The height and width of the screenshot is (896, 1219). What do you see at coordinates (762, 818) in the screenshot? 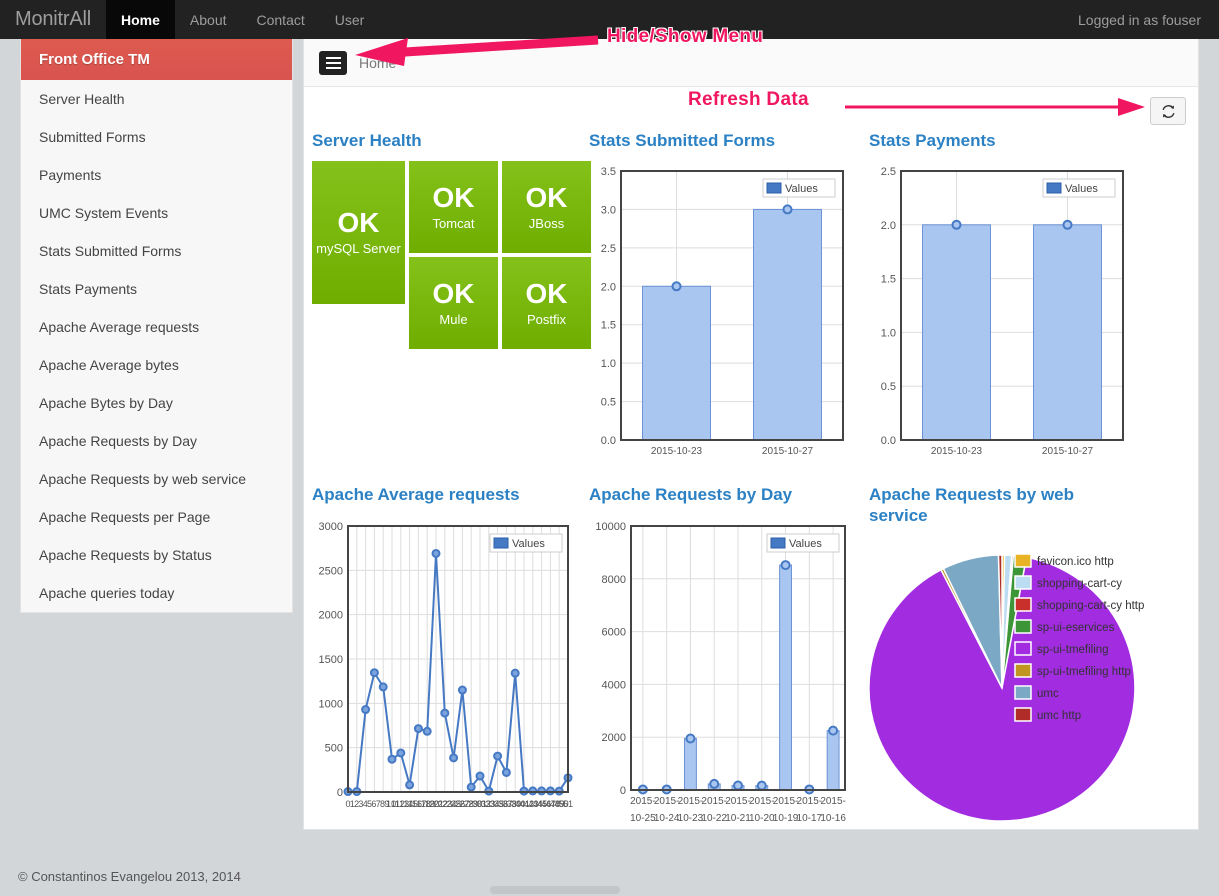
I see `svg-text: 10-20` at bounding box center [762, 818].